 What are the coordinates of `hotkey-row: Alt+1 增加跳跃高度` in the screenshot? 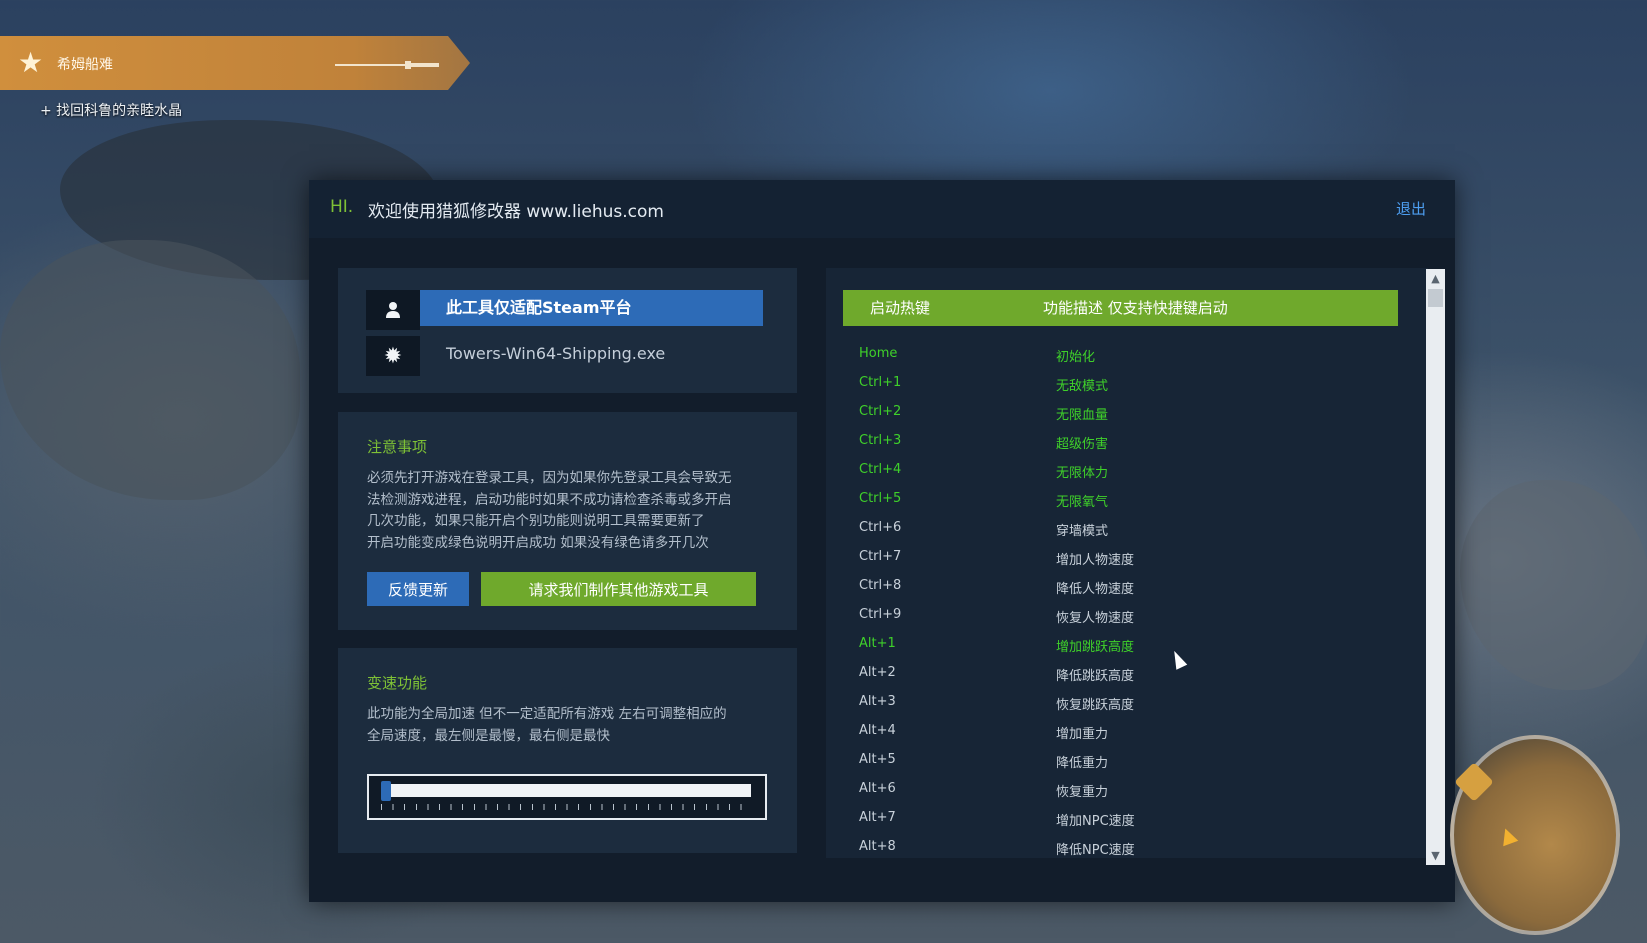 It's located at (1116, 644).